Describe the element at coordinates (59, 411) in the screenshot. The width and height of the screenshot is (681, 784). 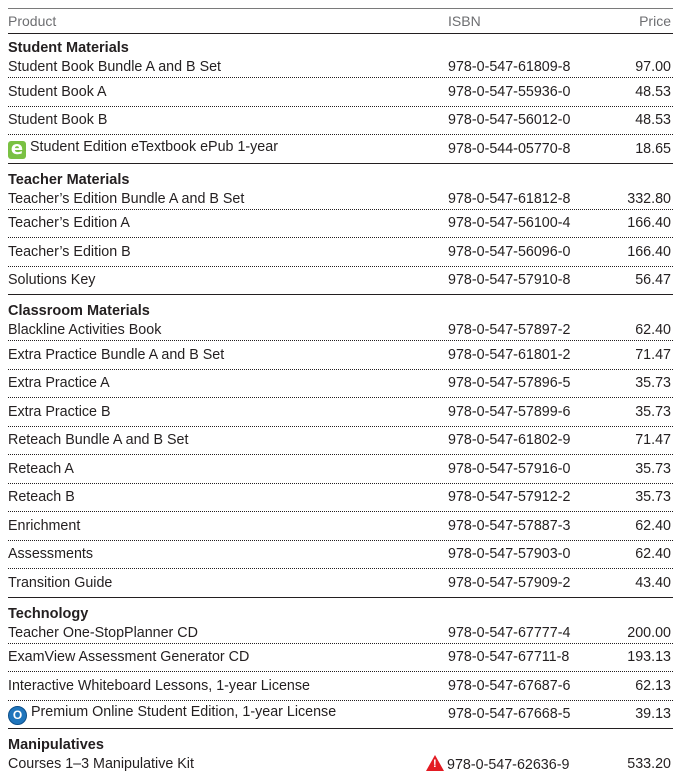
I see `product-name: Extra Practice B` at that location.